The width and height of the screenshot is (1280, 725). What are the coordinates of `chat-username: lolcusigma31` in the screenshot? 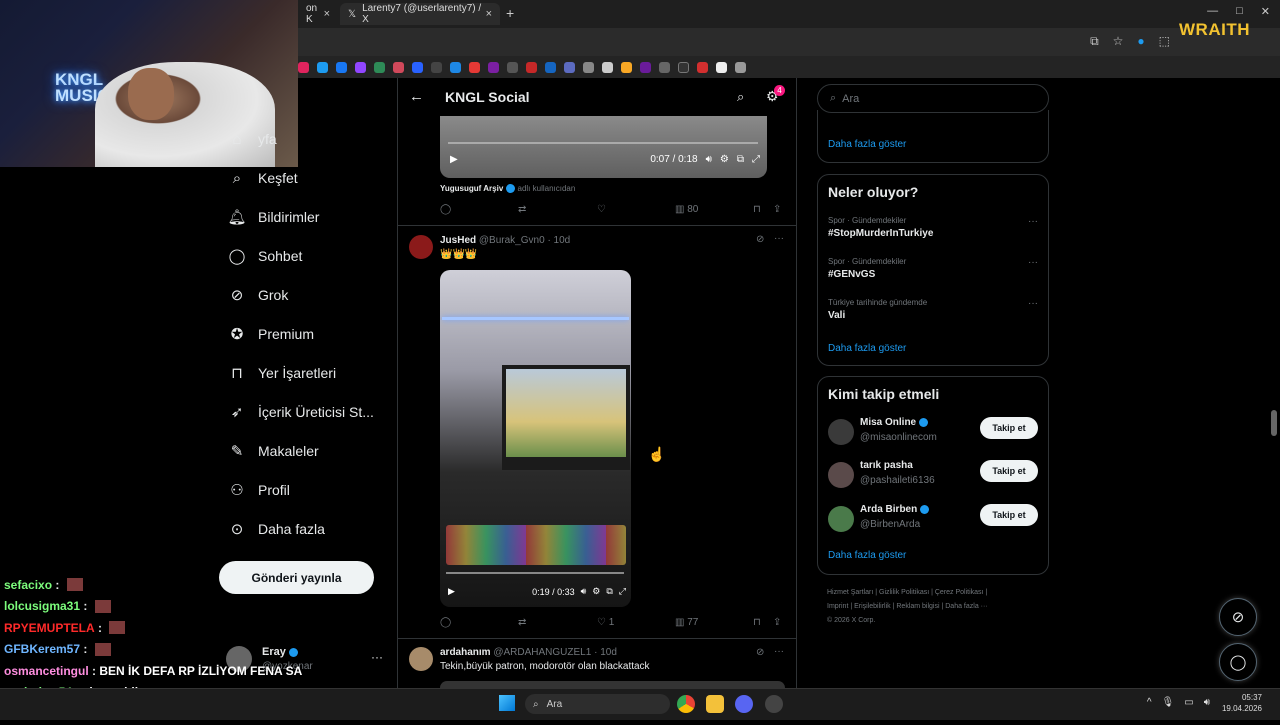 It's located at (42, 606).